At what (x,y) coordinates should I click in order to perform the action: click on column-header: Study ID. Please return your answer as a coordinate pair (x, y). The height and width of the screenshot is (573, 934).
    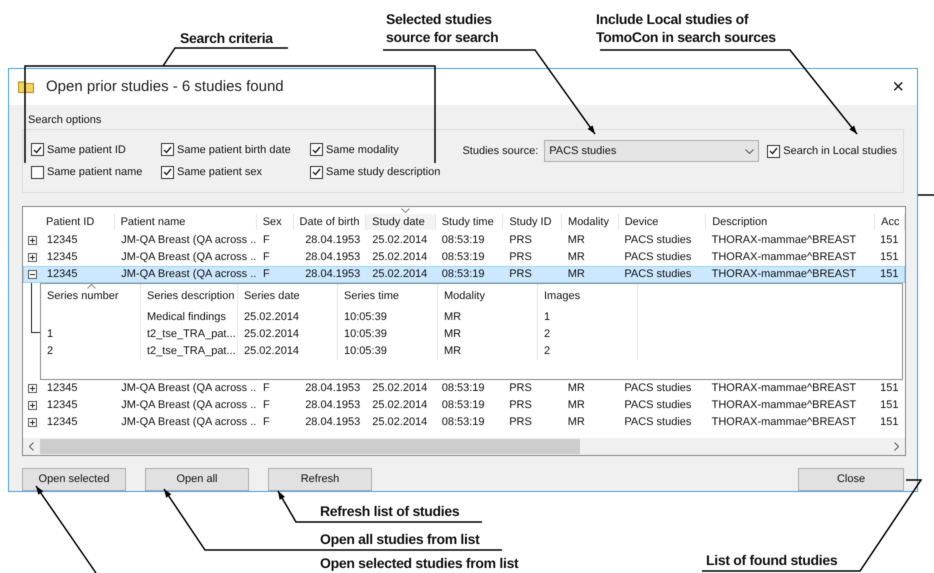
    Looking at the image, I should click on (530, 222).